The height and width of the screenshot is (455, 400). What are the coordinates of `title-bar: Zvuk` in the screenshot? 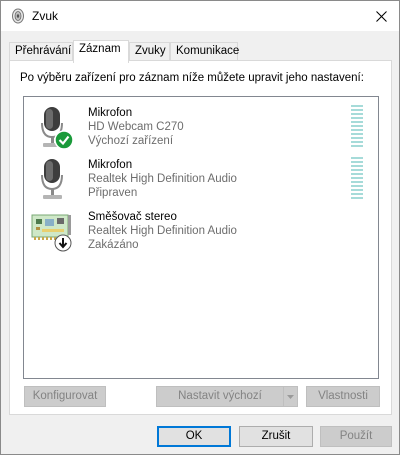 It's located at (200, 16).